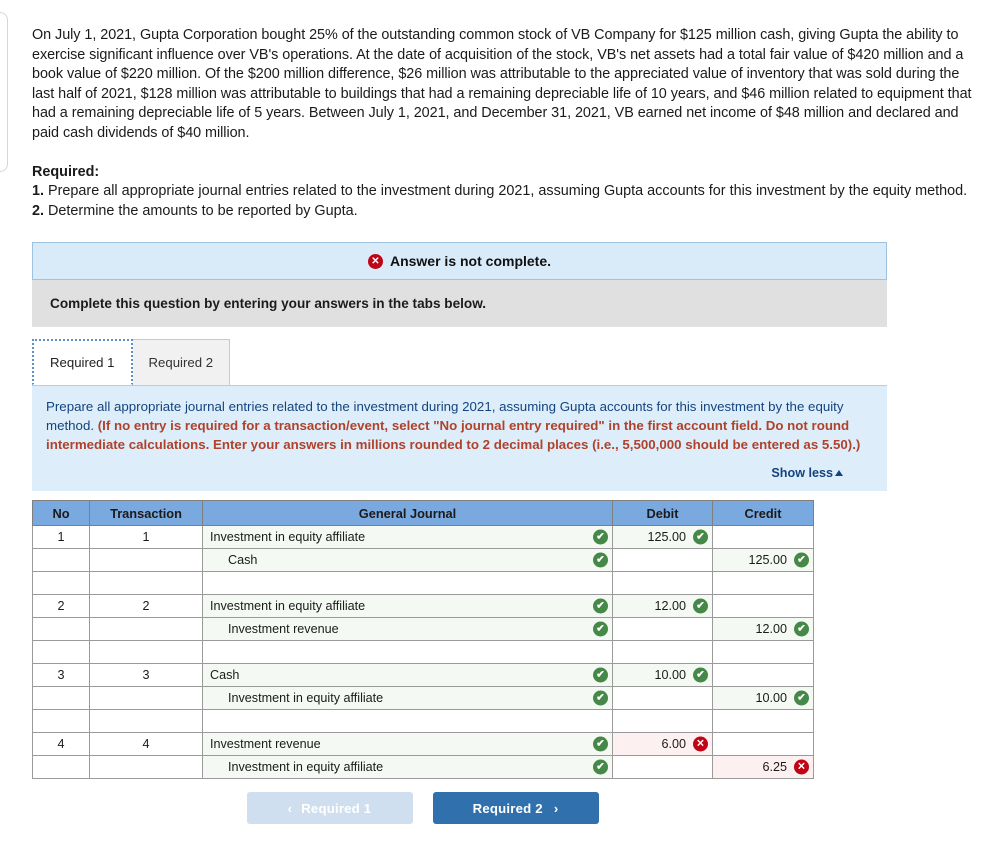  What do you see at coordinates (146, 537) in the screenshot?
I see `cell-transaction: 1` at bounding box center [146, 537].